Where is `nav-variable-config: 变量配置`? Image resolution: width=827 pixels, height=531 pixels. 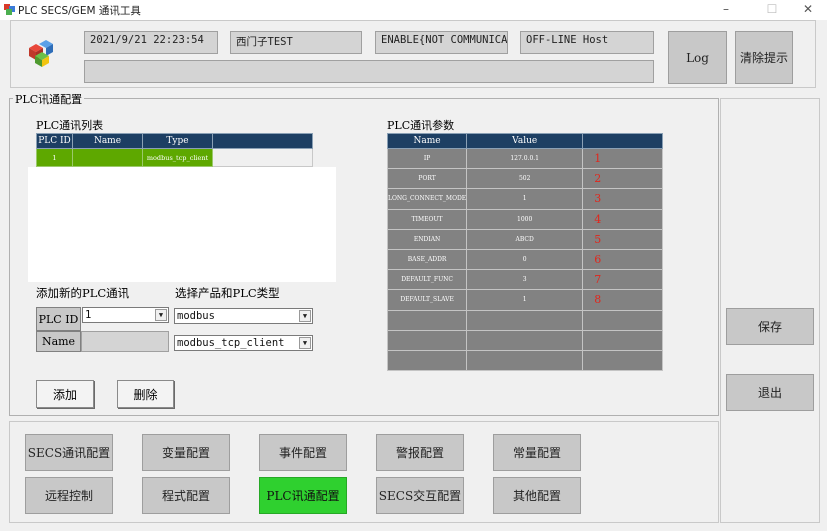 nav-variable-config: 变量配置 is located at coordinates (186, 452).